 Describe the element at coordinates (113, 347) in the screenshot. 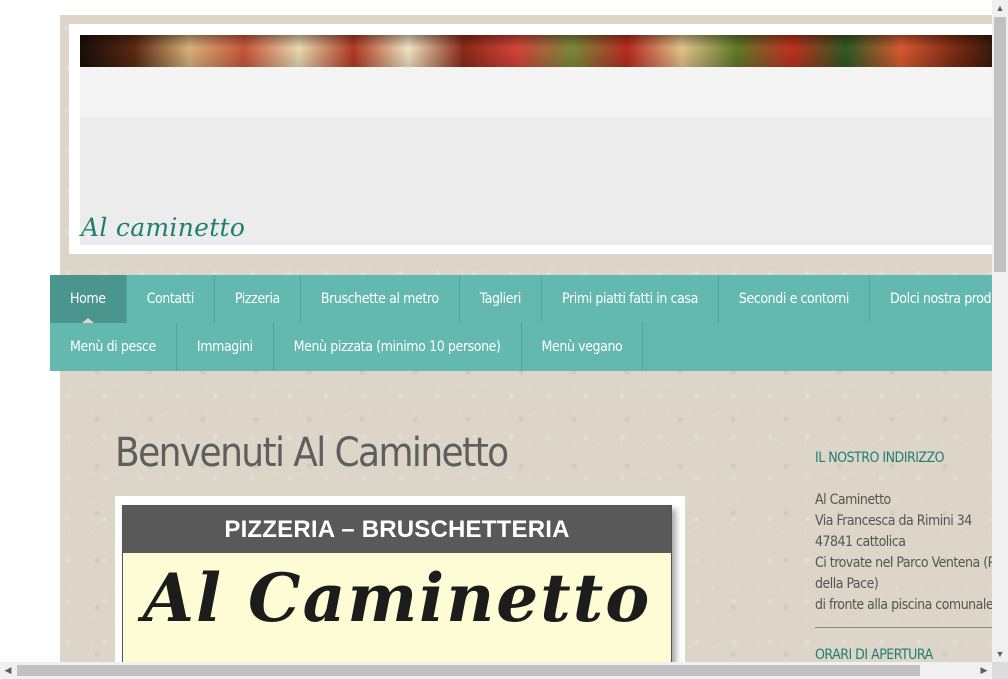

I see `nav-item-menu-pesce: Menù di pesce` at that location.